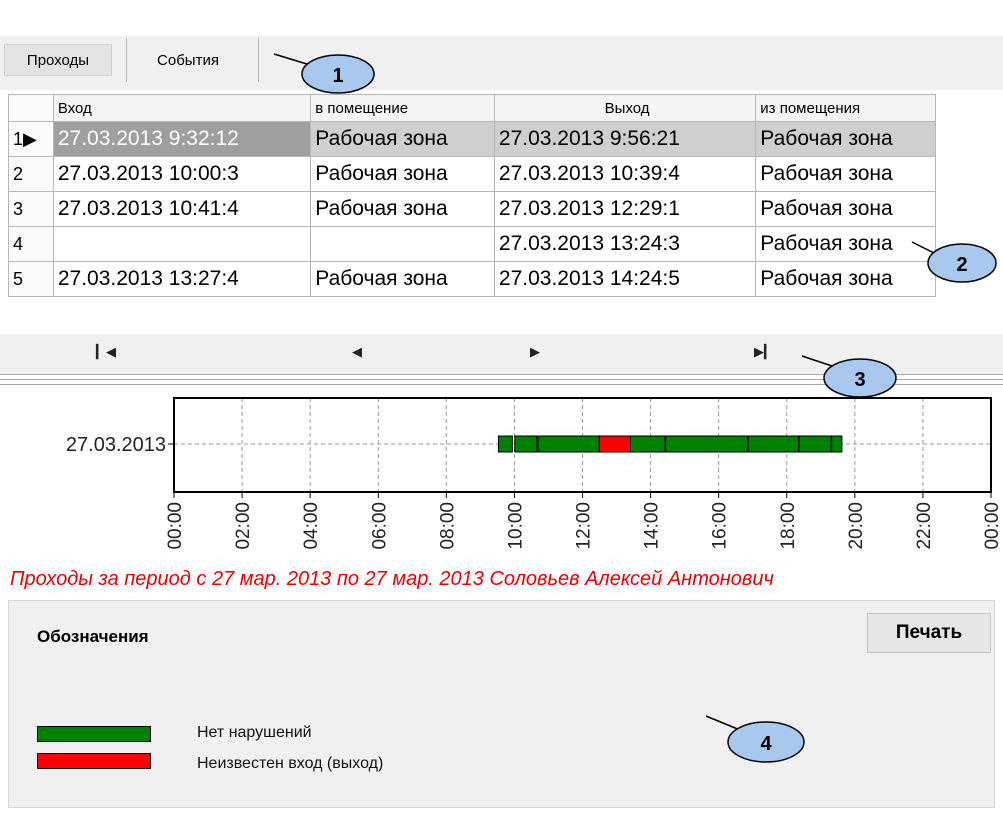  Describe the element at coordinates (766, 744) in the screenshot. I see `callout-number: 4` at that location.